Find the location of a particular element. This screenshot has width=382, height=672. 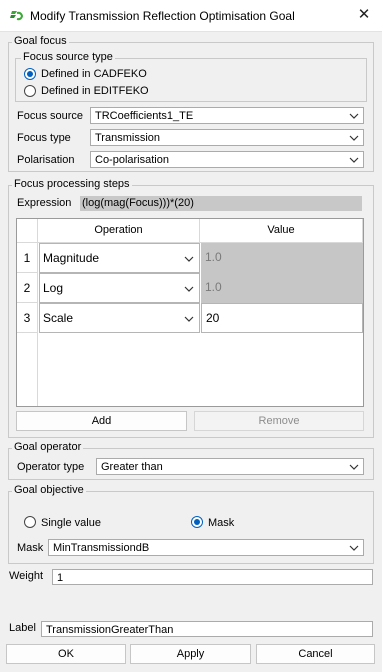

operator-type-combo: Greater than is located at coordinates (230, 466).